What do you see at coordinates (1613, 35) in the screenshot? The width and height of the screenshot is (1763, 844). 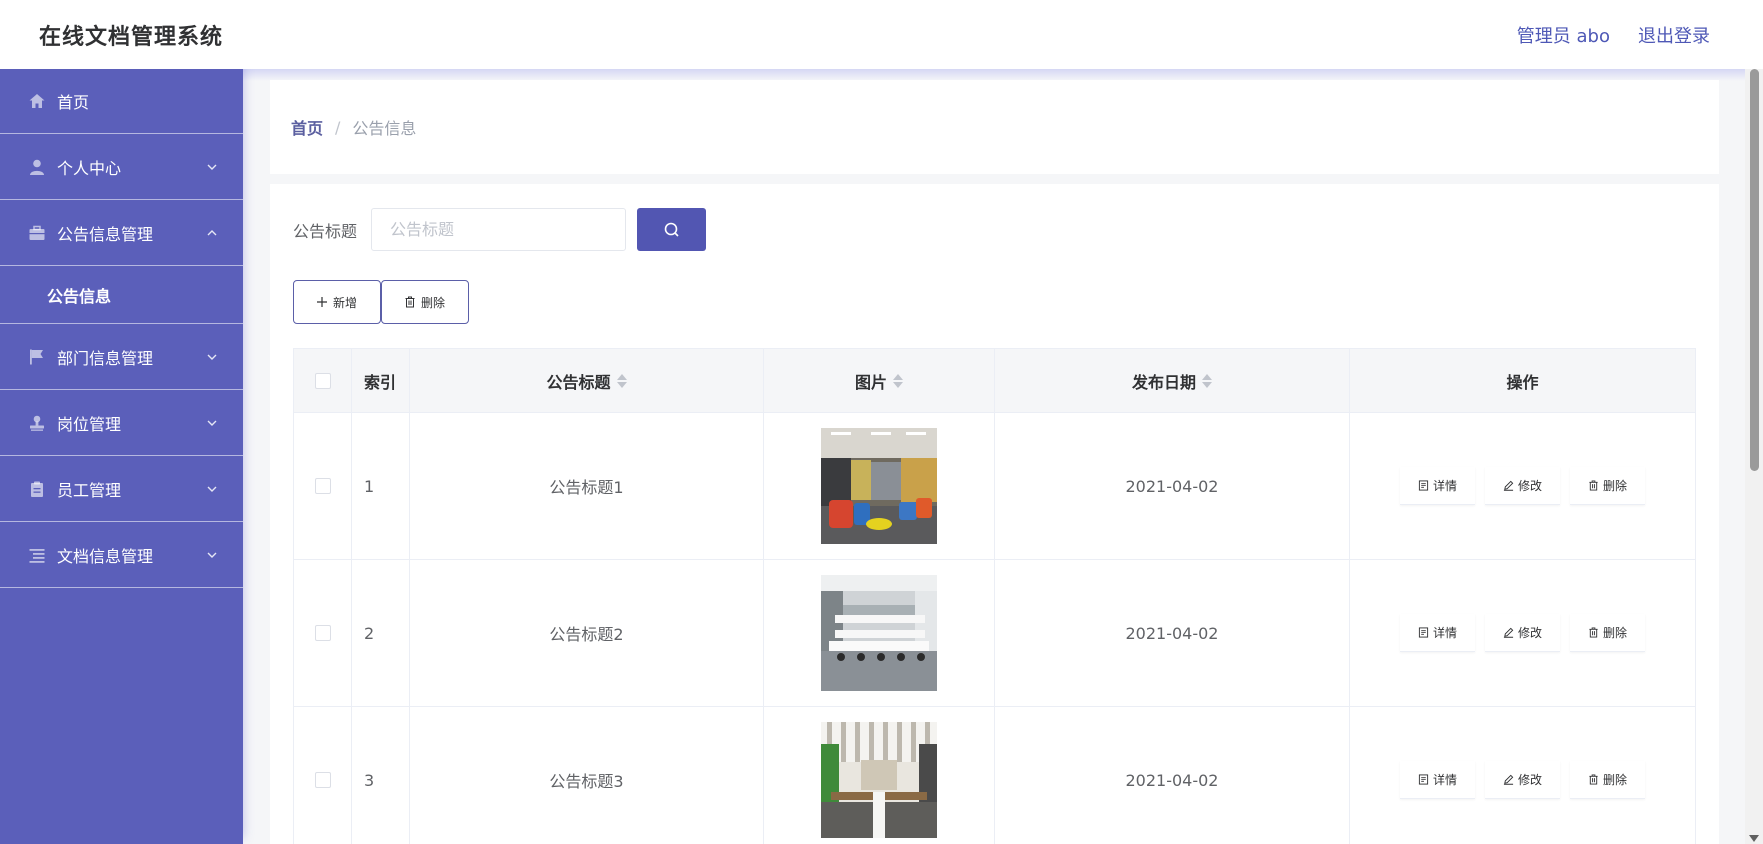 I see `header-user-area: 管理员 abo 退出登录` at bounding box center [1613, 35].